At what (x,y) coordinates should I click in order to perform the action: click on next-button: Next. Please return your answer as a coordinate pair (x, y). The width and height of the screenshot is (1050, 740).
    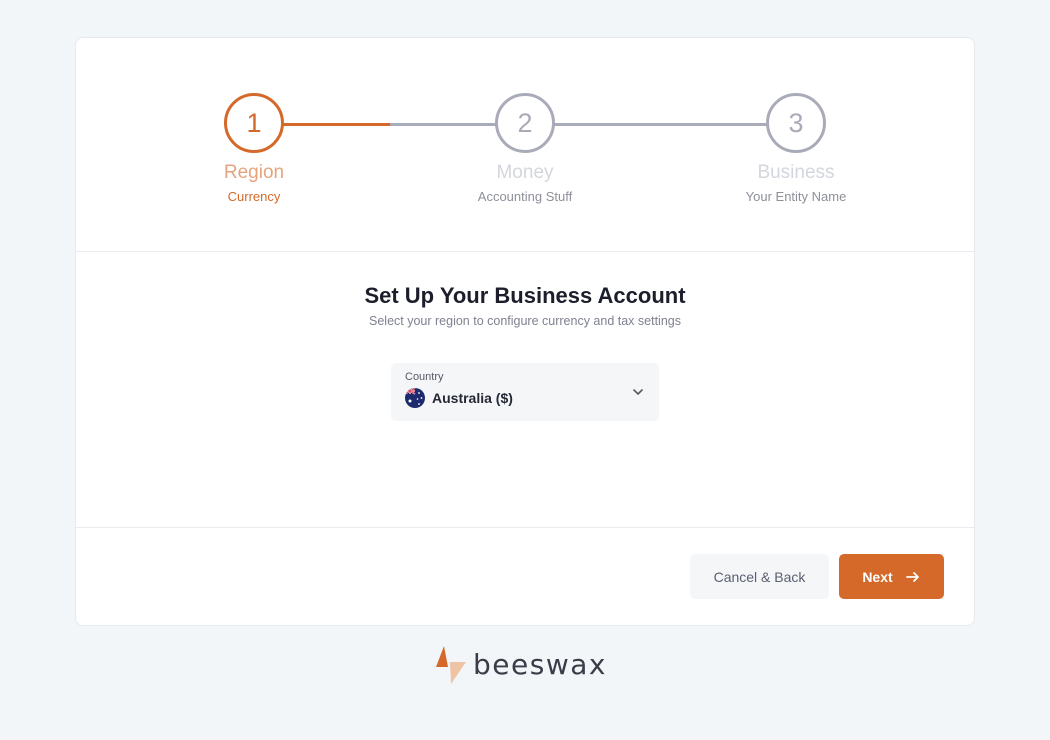
    Looking at the image, I should click on (891, 576).